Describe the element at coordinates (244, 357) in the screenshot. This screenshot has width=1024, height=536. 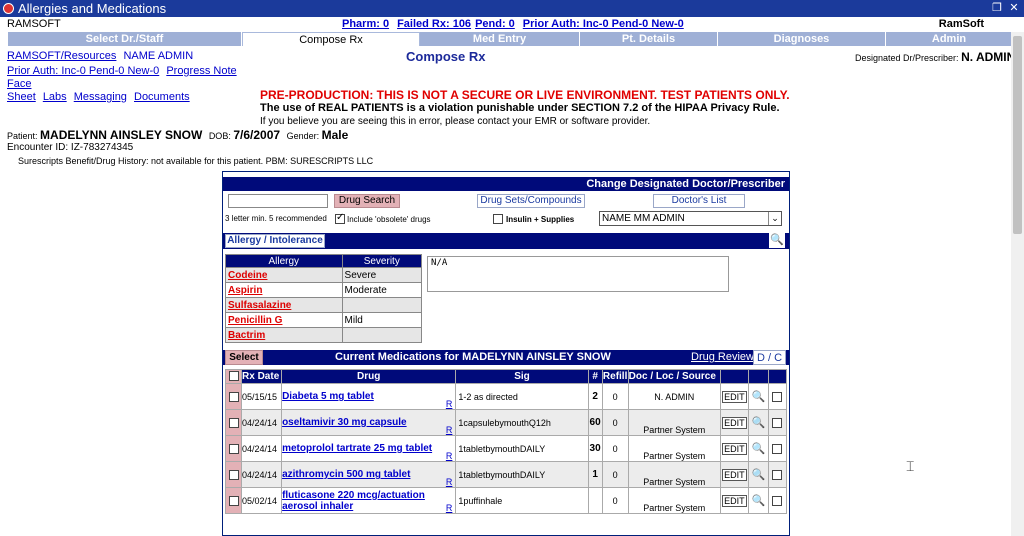
I see `select-button: Select` at that location.